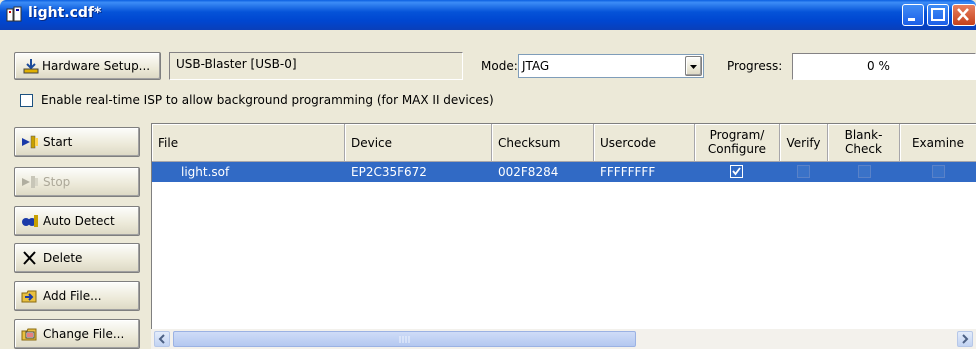 The image size is (976, 349). I want to click on checksum-cell: 002F8284, so click(528, 172).